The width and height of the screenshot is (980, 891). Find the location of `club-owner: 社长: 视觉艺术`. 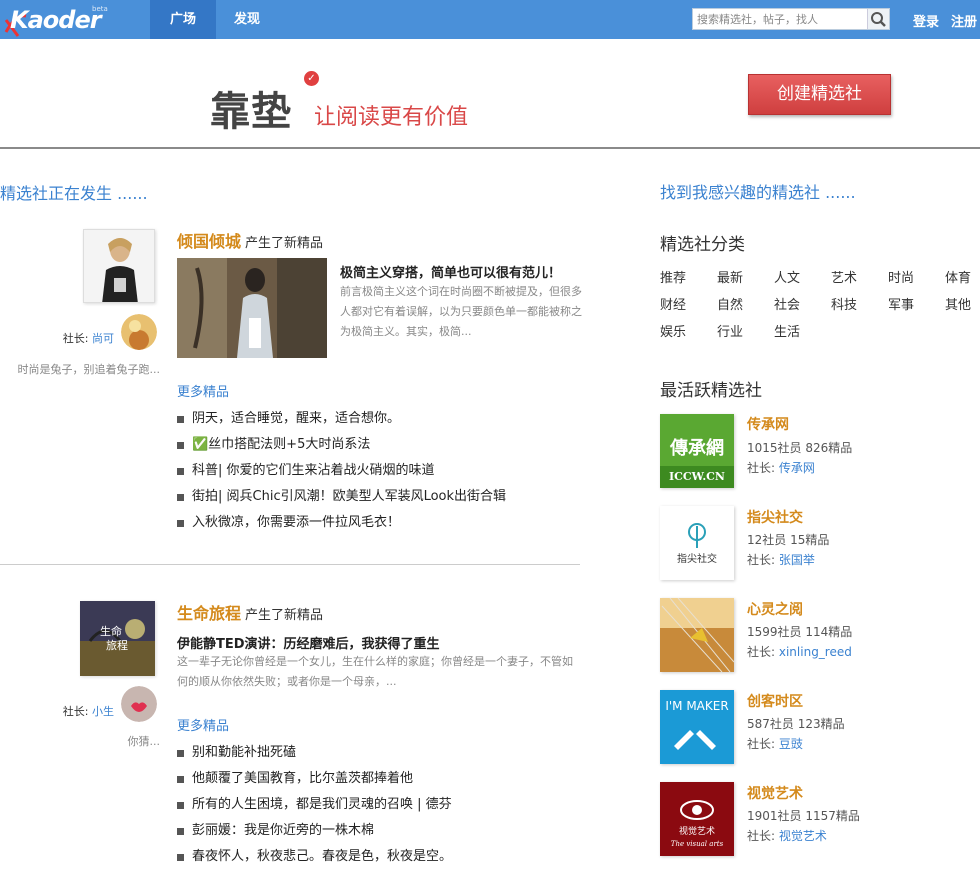

club-owner: 社长: 视觉艺术 is located at coordinates (787, 836).